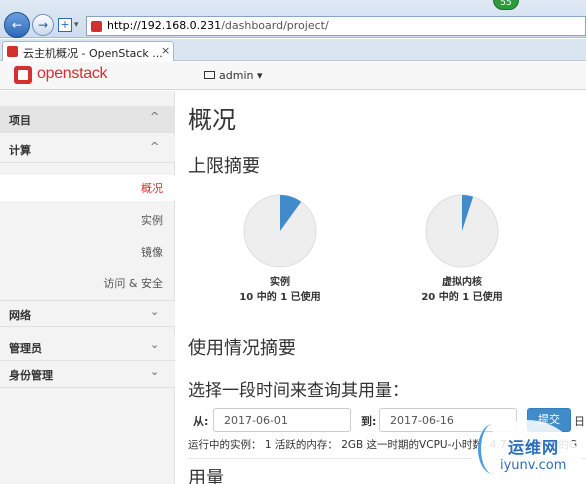 Image resolution: width=586 pixels, height=484 pixels. Describe the element at coordinates (534, 447) in the screenshot. I see `watermark-text: 运维网` at that location.